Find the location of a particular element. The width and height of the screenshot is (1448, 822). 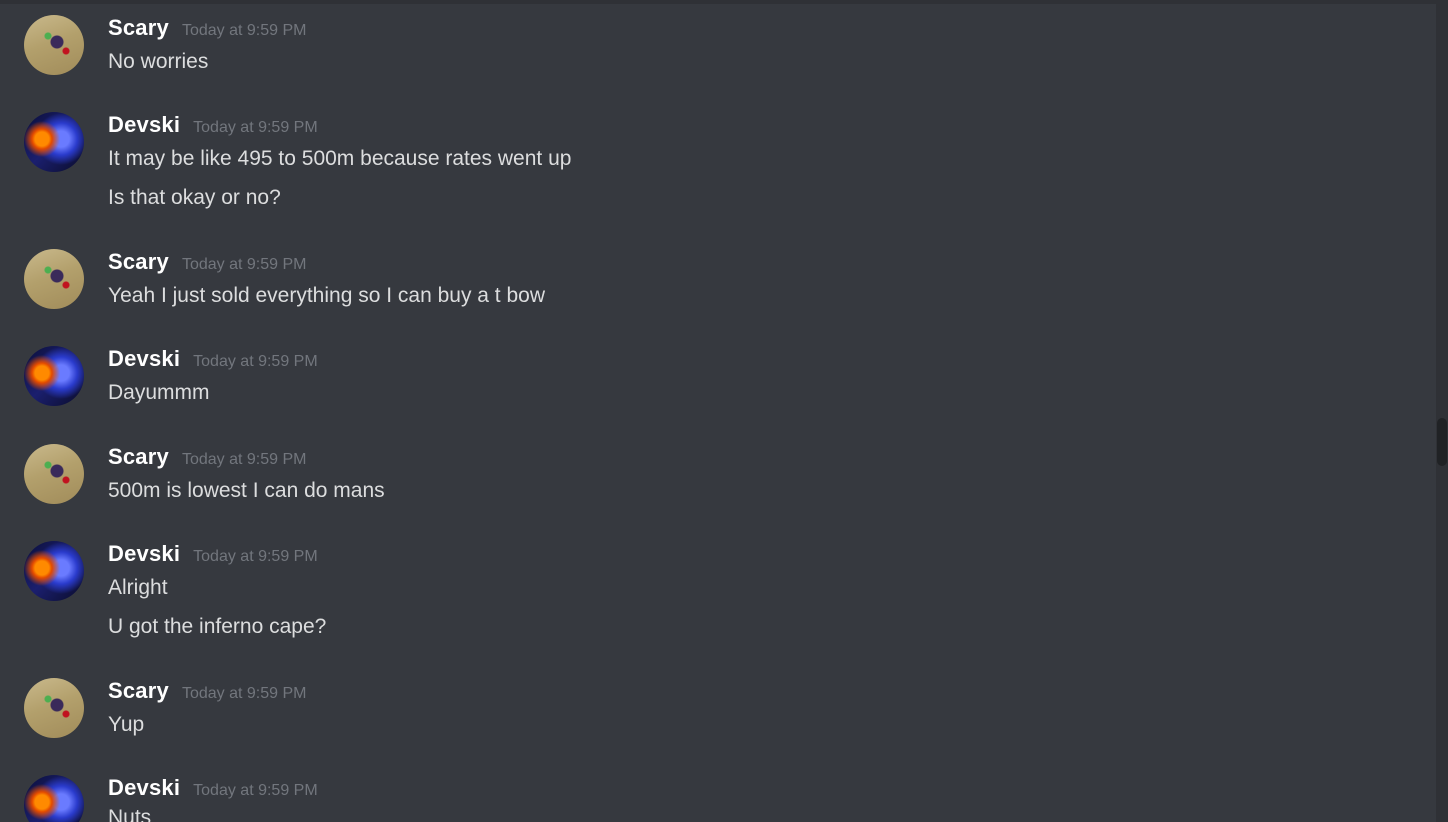

message-text: No worries is located at coordinates (158, 61).